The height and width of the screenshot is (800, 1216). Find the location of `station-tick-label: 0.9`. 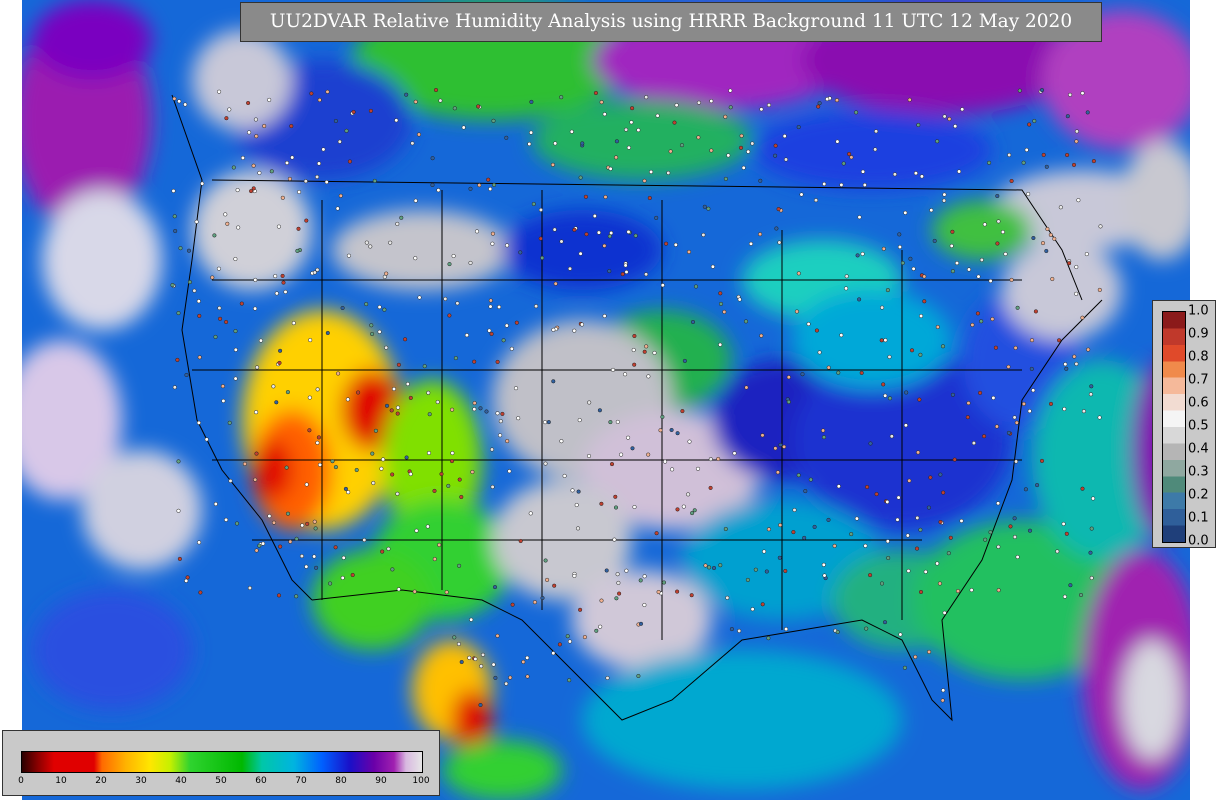

station-tick-label: 0.9 is located at coordinates (1198, 334).